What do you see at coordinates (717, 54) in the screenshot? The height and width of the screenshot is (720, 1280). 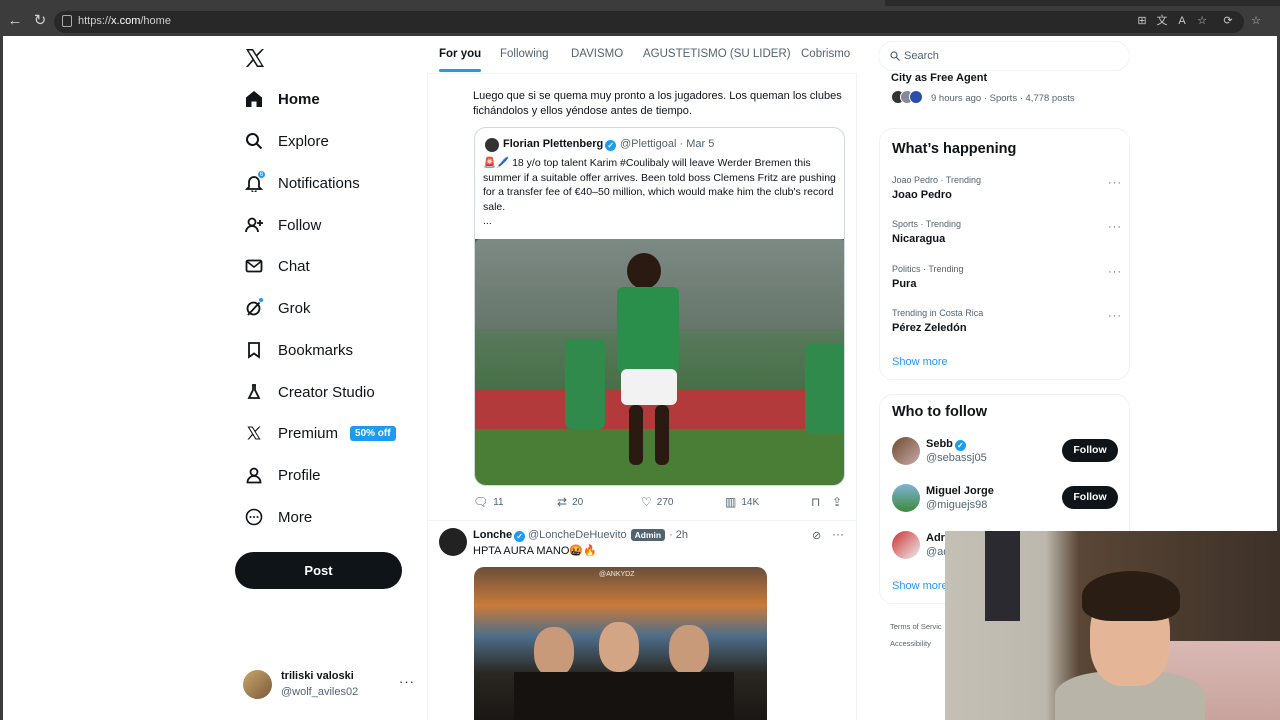 I see `tab-agustetismo: AGUSTETISMO (SU LIDER)` at bounding box center [717, 54].